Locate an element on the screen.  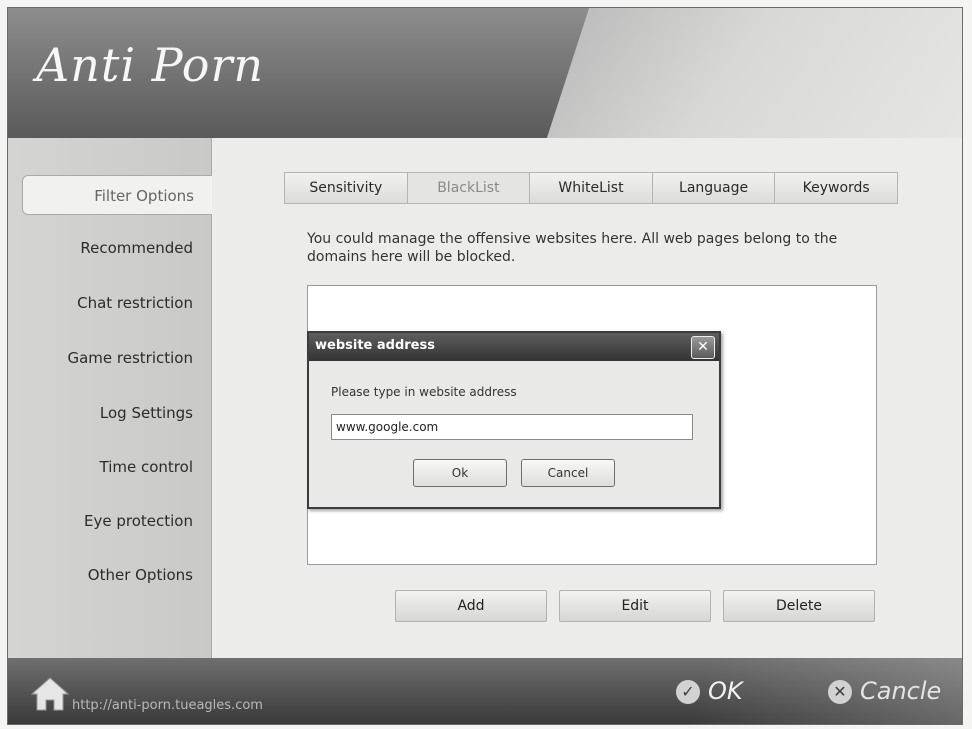
header-decoration is located at coordinates (752, 73).